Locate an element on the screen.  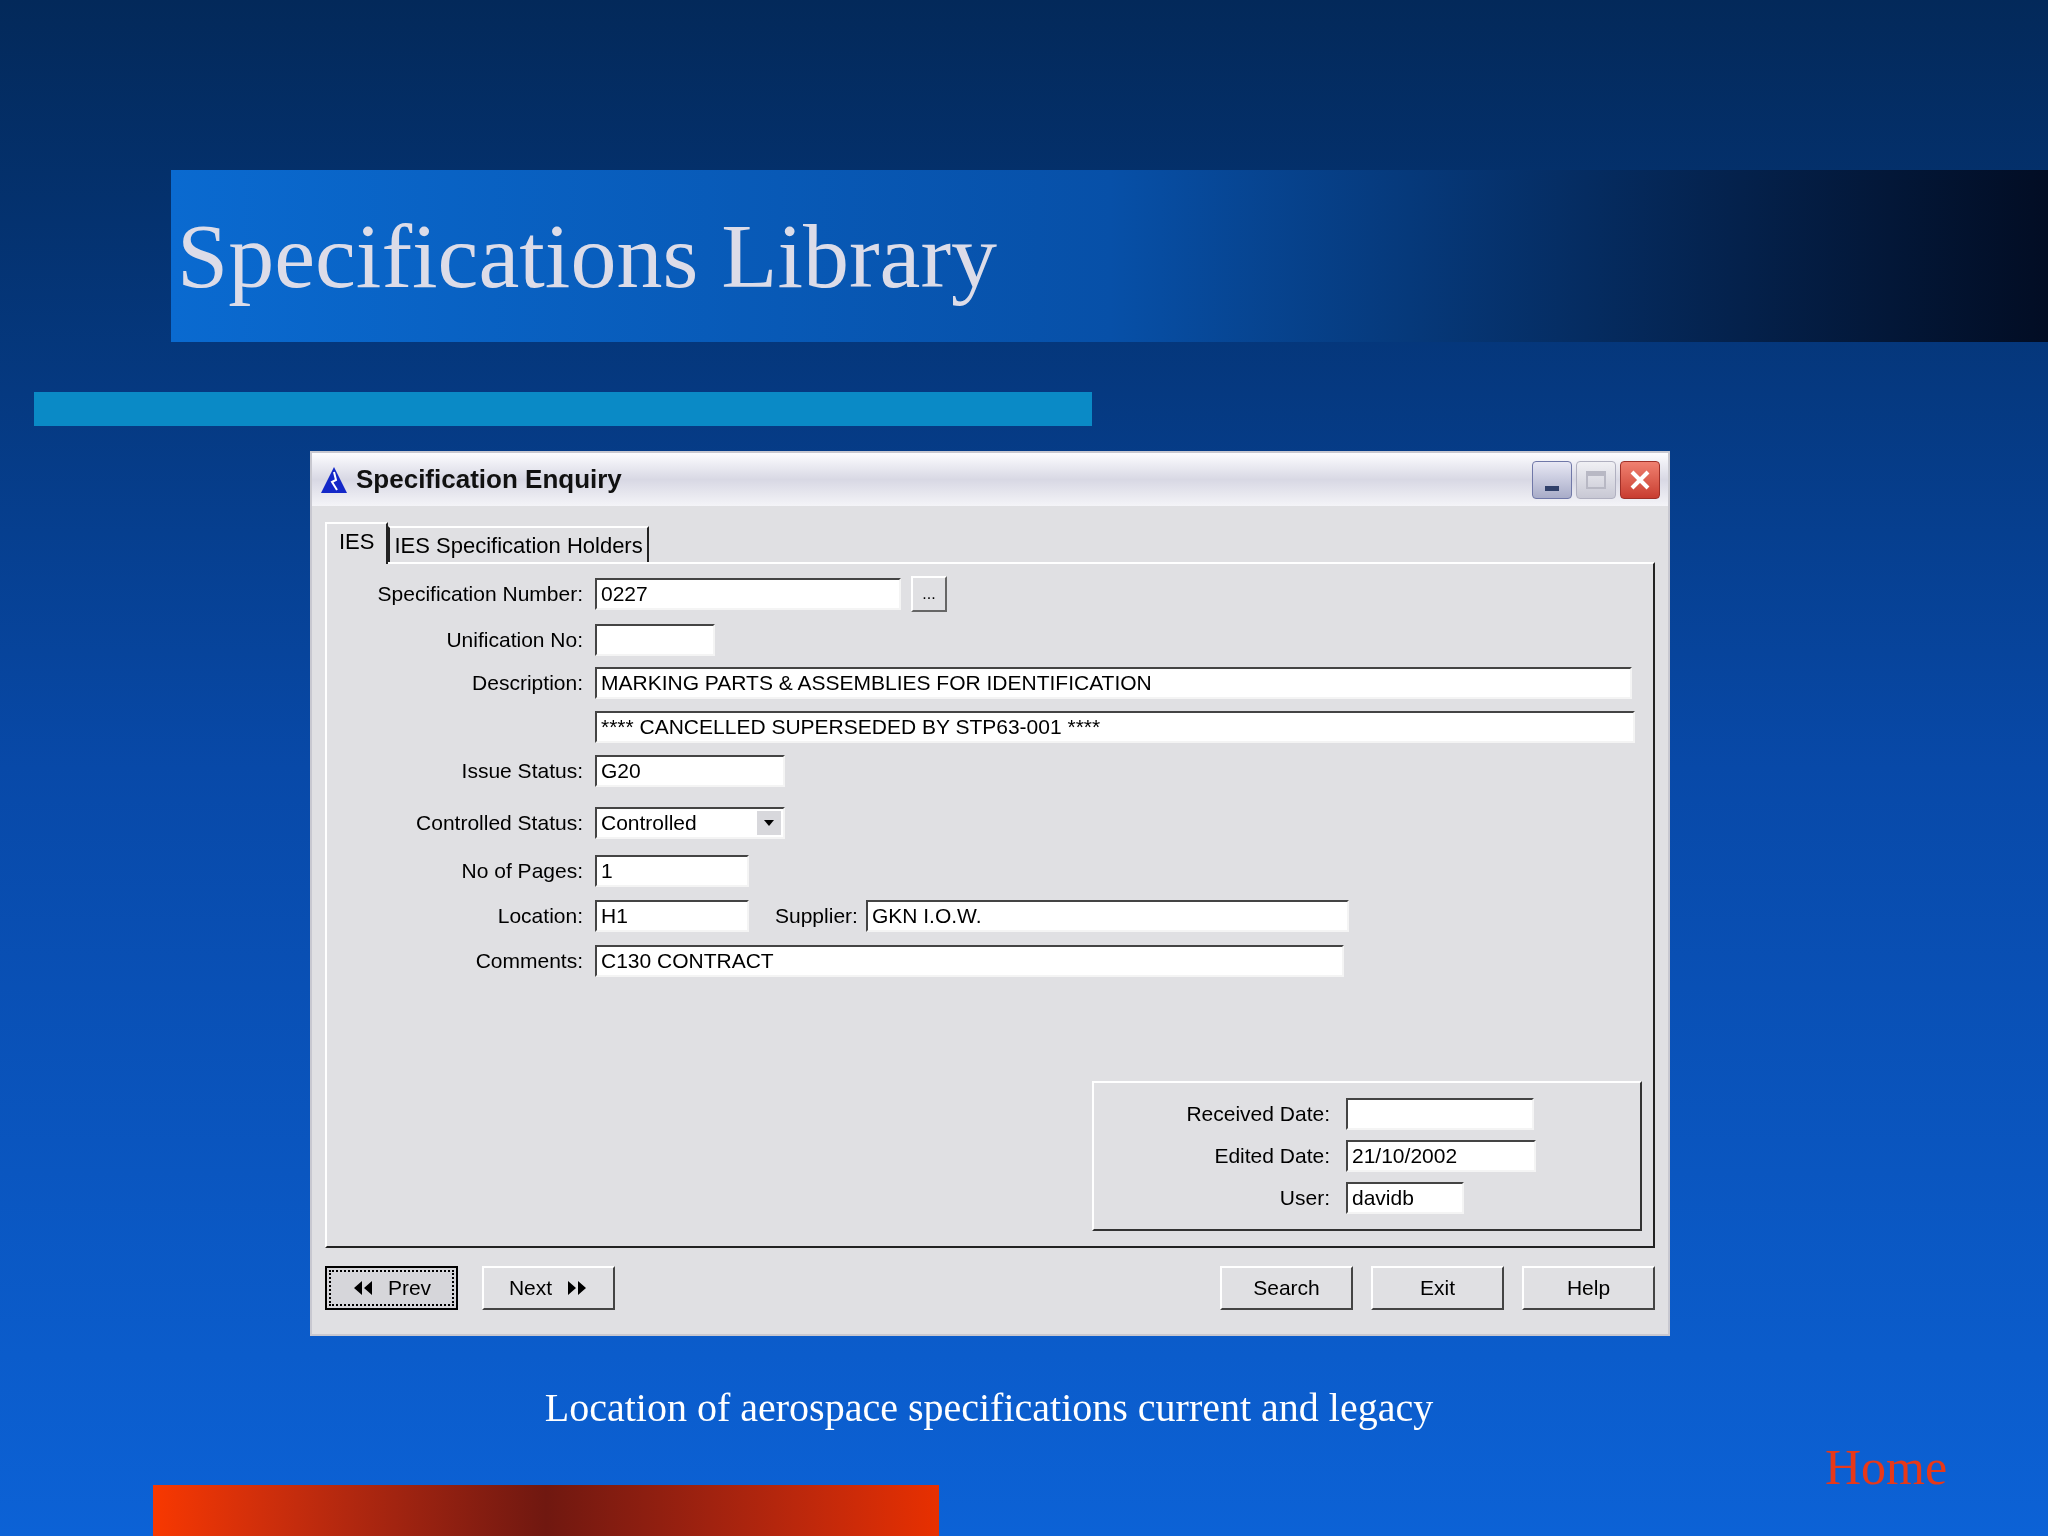
next-button: Next is located at coordinates (548, 1288).